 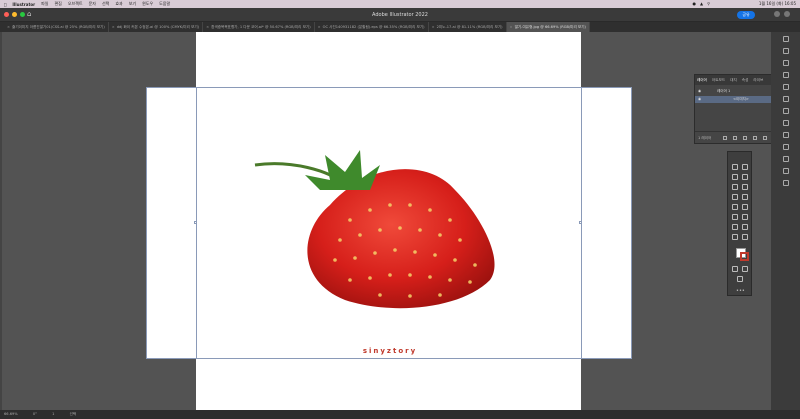 What do you see at coordinates (786, 159) in the screenshot?
I see `transparency-icon` at bounding box center [786, 159].